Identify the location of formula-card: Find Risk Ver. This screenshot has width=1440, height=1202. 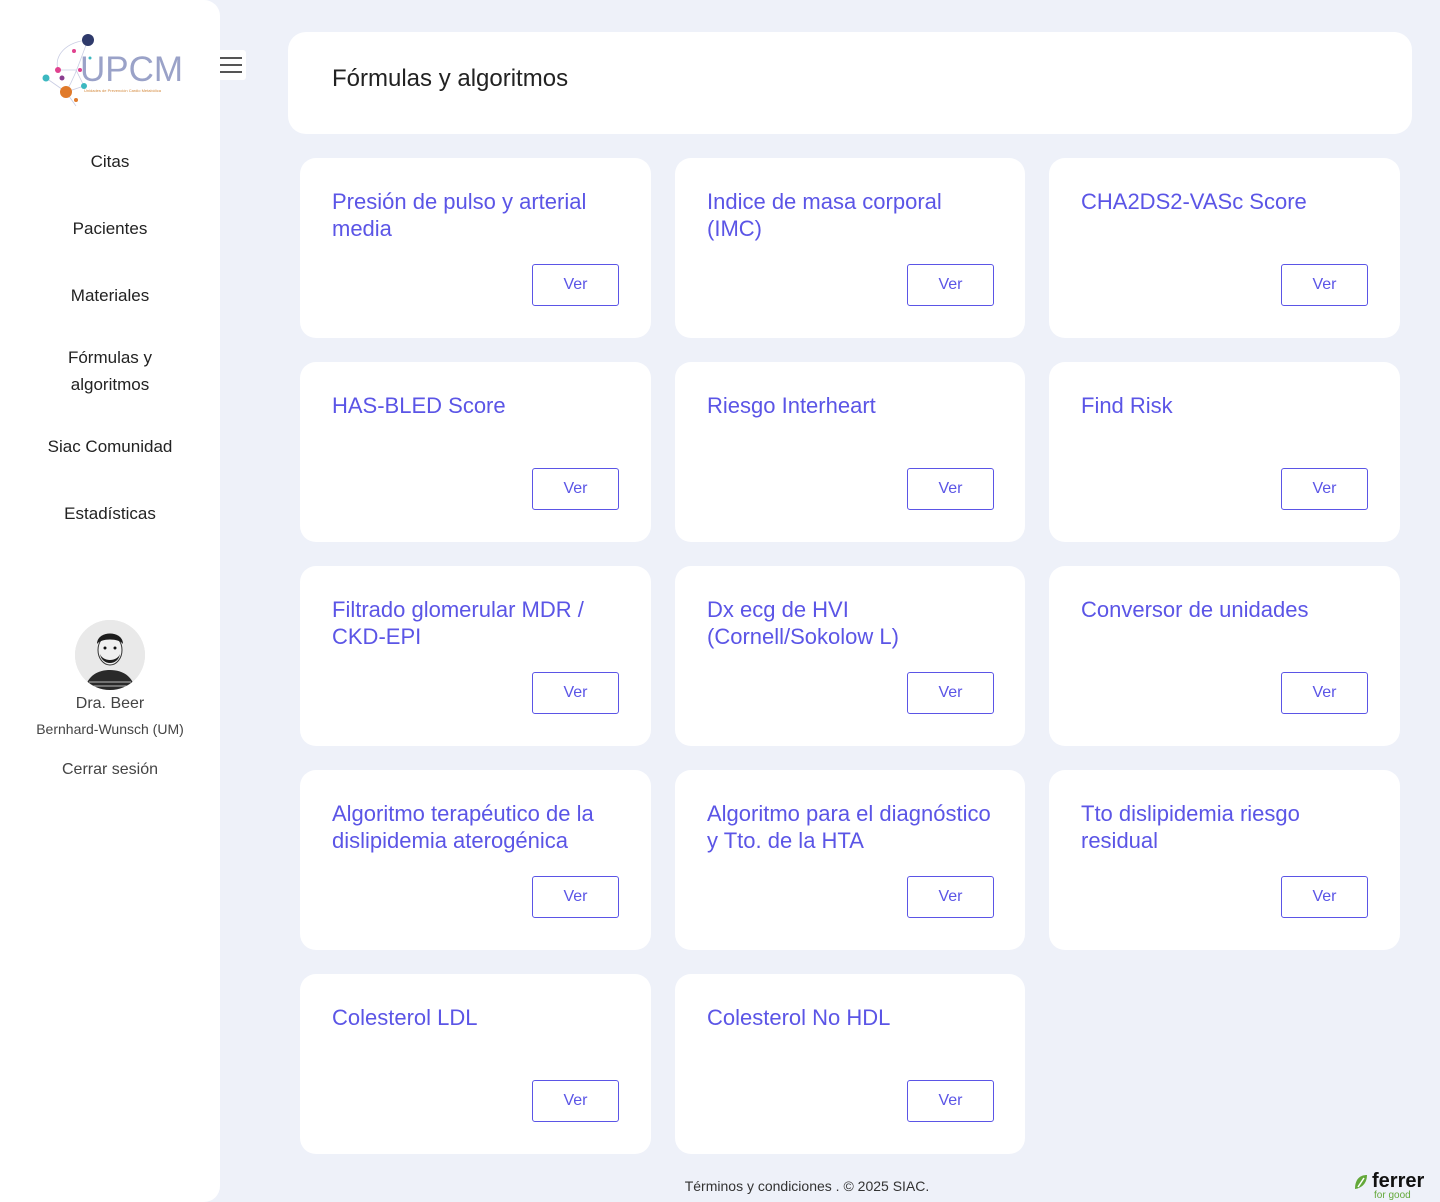
(1224, 452).